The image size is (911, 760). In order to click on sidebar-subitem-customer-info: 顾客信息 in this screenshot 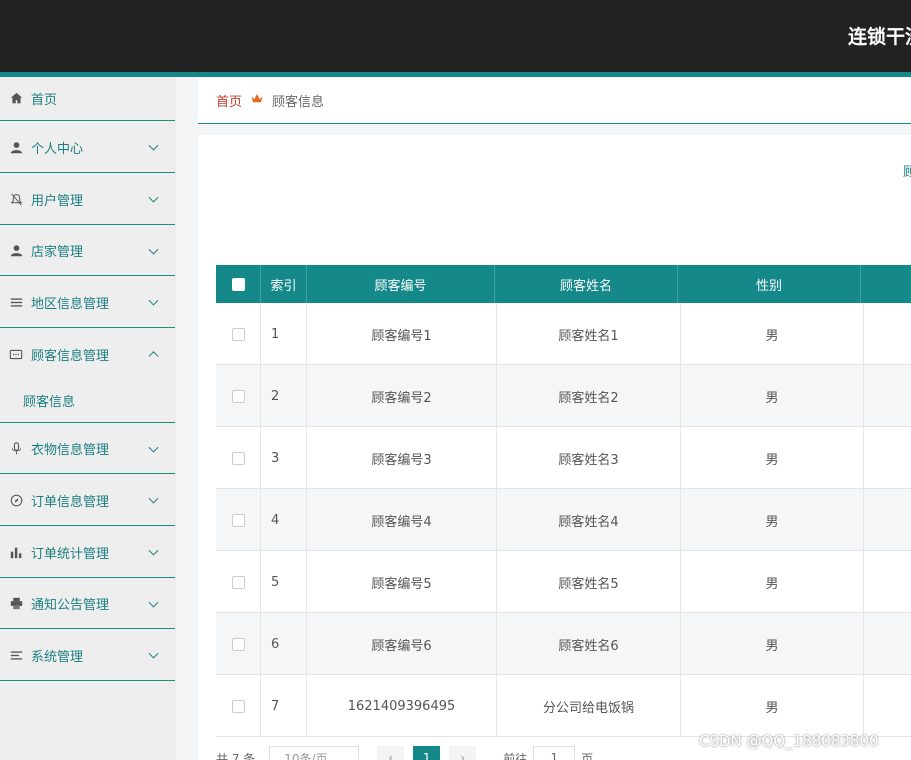, I will do `click(87, 401)`.